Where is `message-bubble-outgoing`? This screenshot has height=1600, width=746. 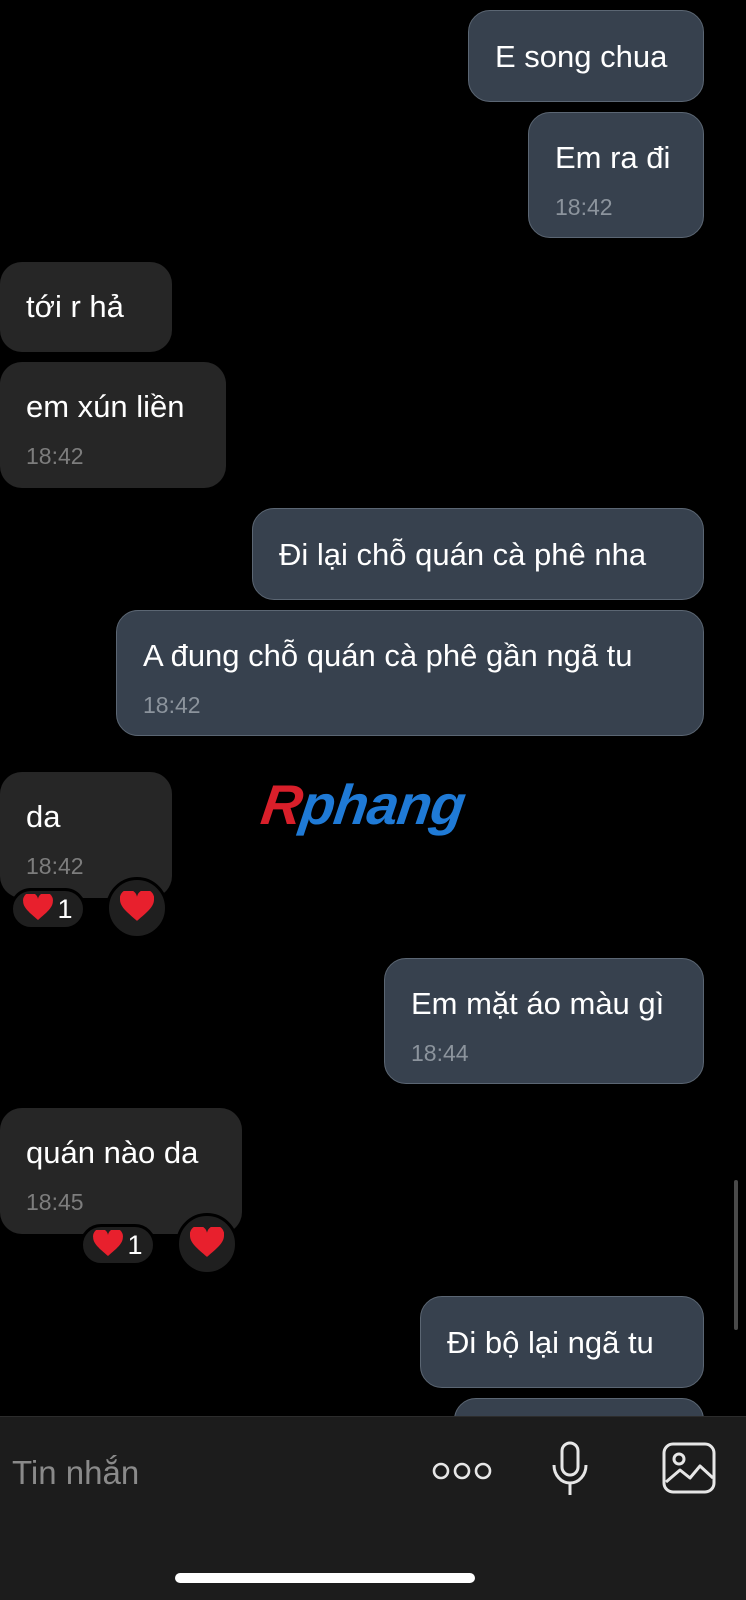
message-bubble-outgoing is located at coordinates (579, 1407).